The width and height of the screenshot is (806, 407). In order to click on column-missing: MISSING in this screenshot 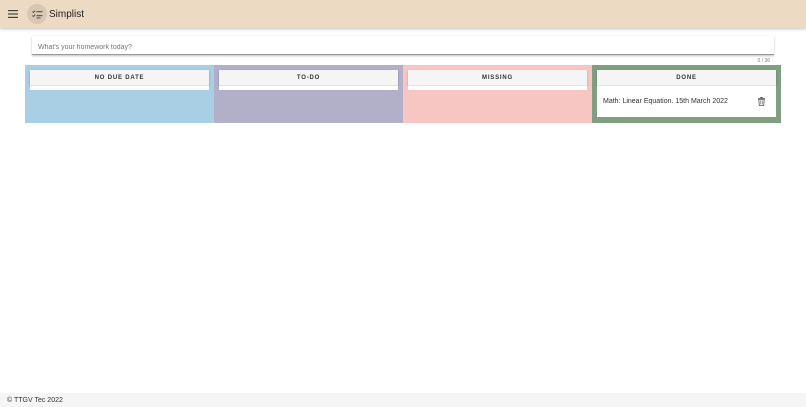, I will do `click(497, 94)`.